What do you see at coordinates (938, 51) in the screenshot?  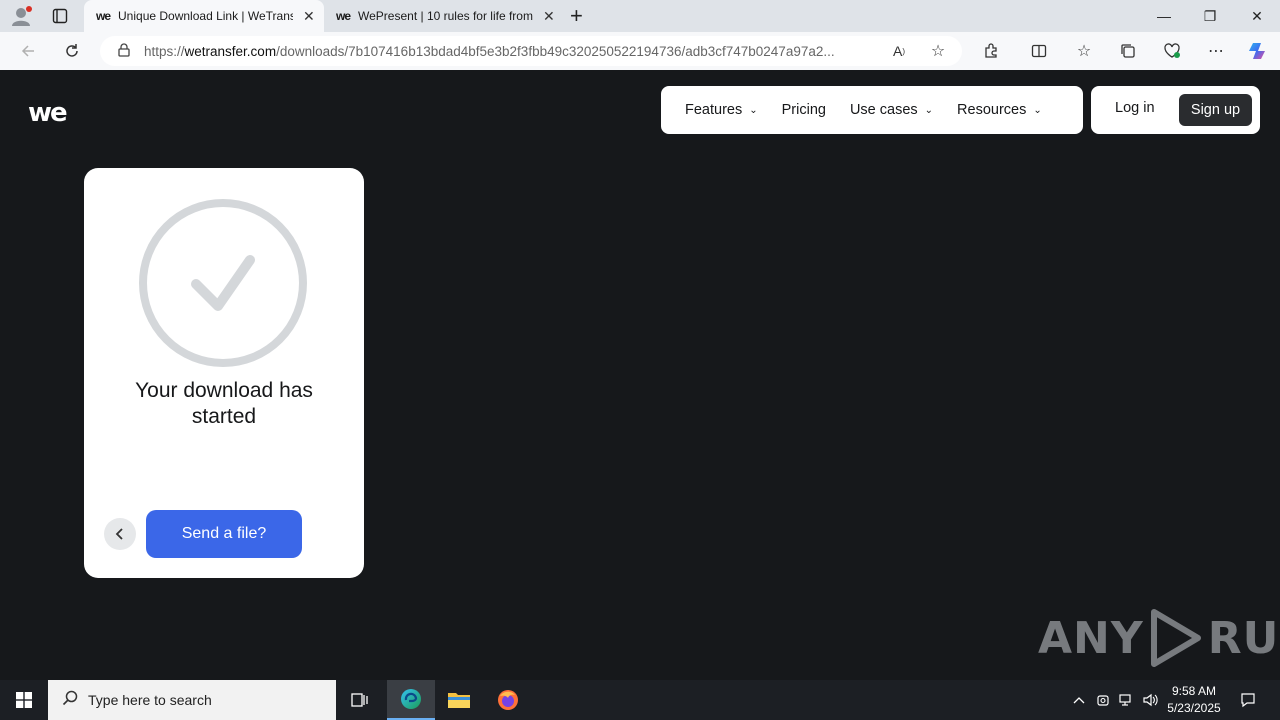 I see `favorite-star-icon: ☆` at bounding box center [938, 51].